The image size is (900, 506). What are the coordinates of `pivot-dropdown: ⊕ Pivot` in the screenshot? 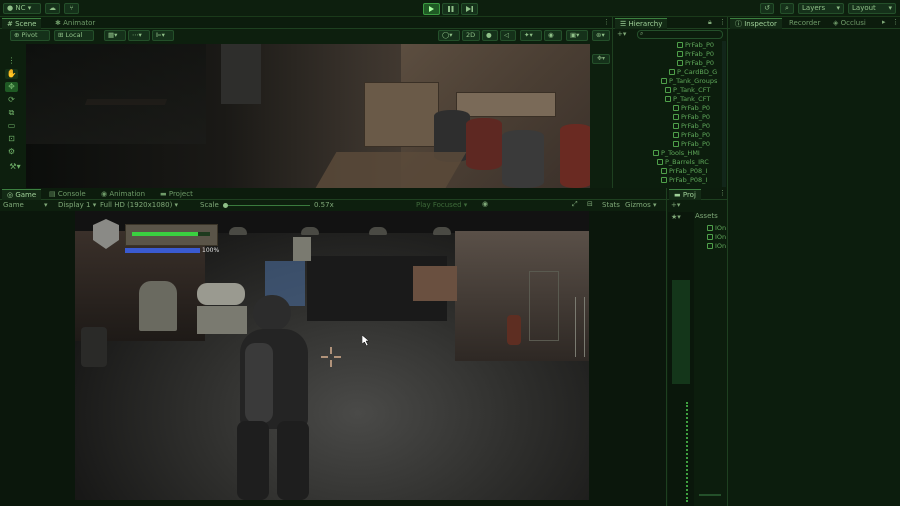 It's located at (30, 35).